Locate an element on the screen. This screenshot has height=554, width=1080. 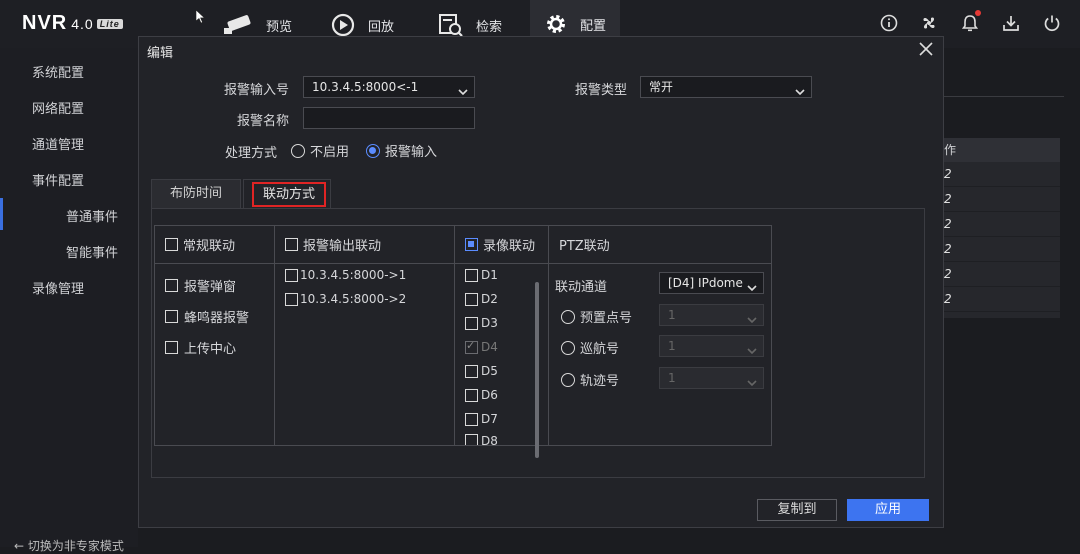
normal-linkage-header: 常规联动 is located at coordinates (214, 245).